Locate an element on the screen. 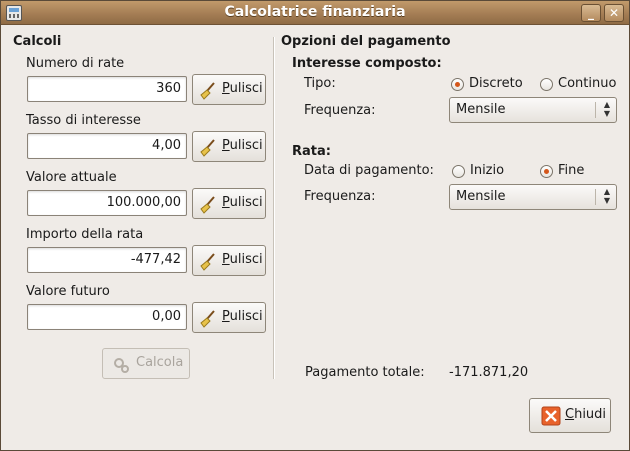 The image size is (630, 451). calcola-button: Calcola is located at coordinates (146, 363).